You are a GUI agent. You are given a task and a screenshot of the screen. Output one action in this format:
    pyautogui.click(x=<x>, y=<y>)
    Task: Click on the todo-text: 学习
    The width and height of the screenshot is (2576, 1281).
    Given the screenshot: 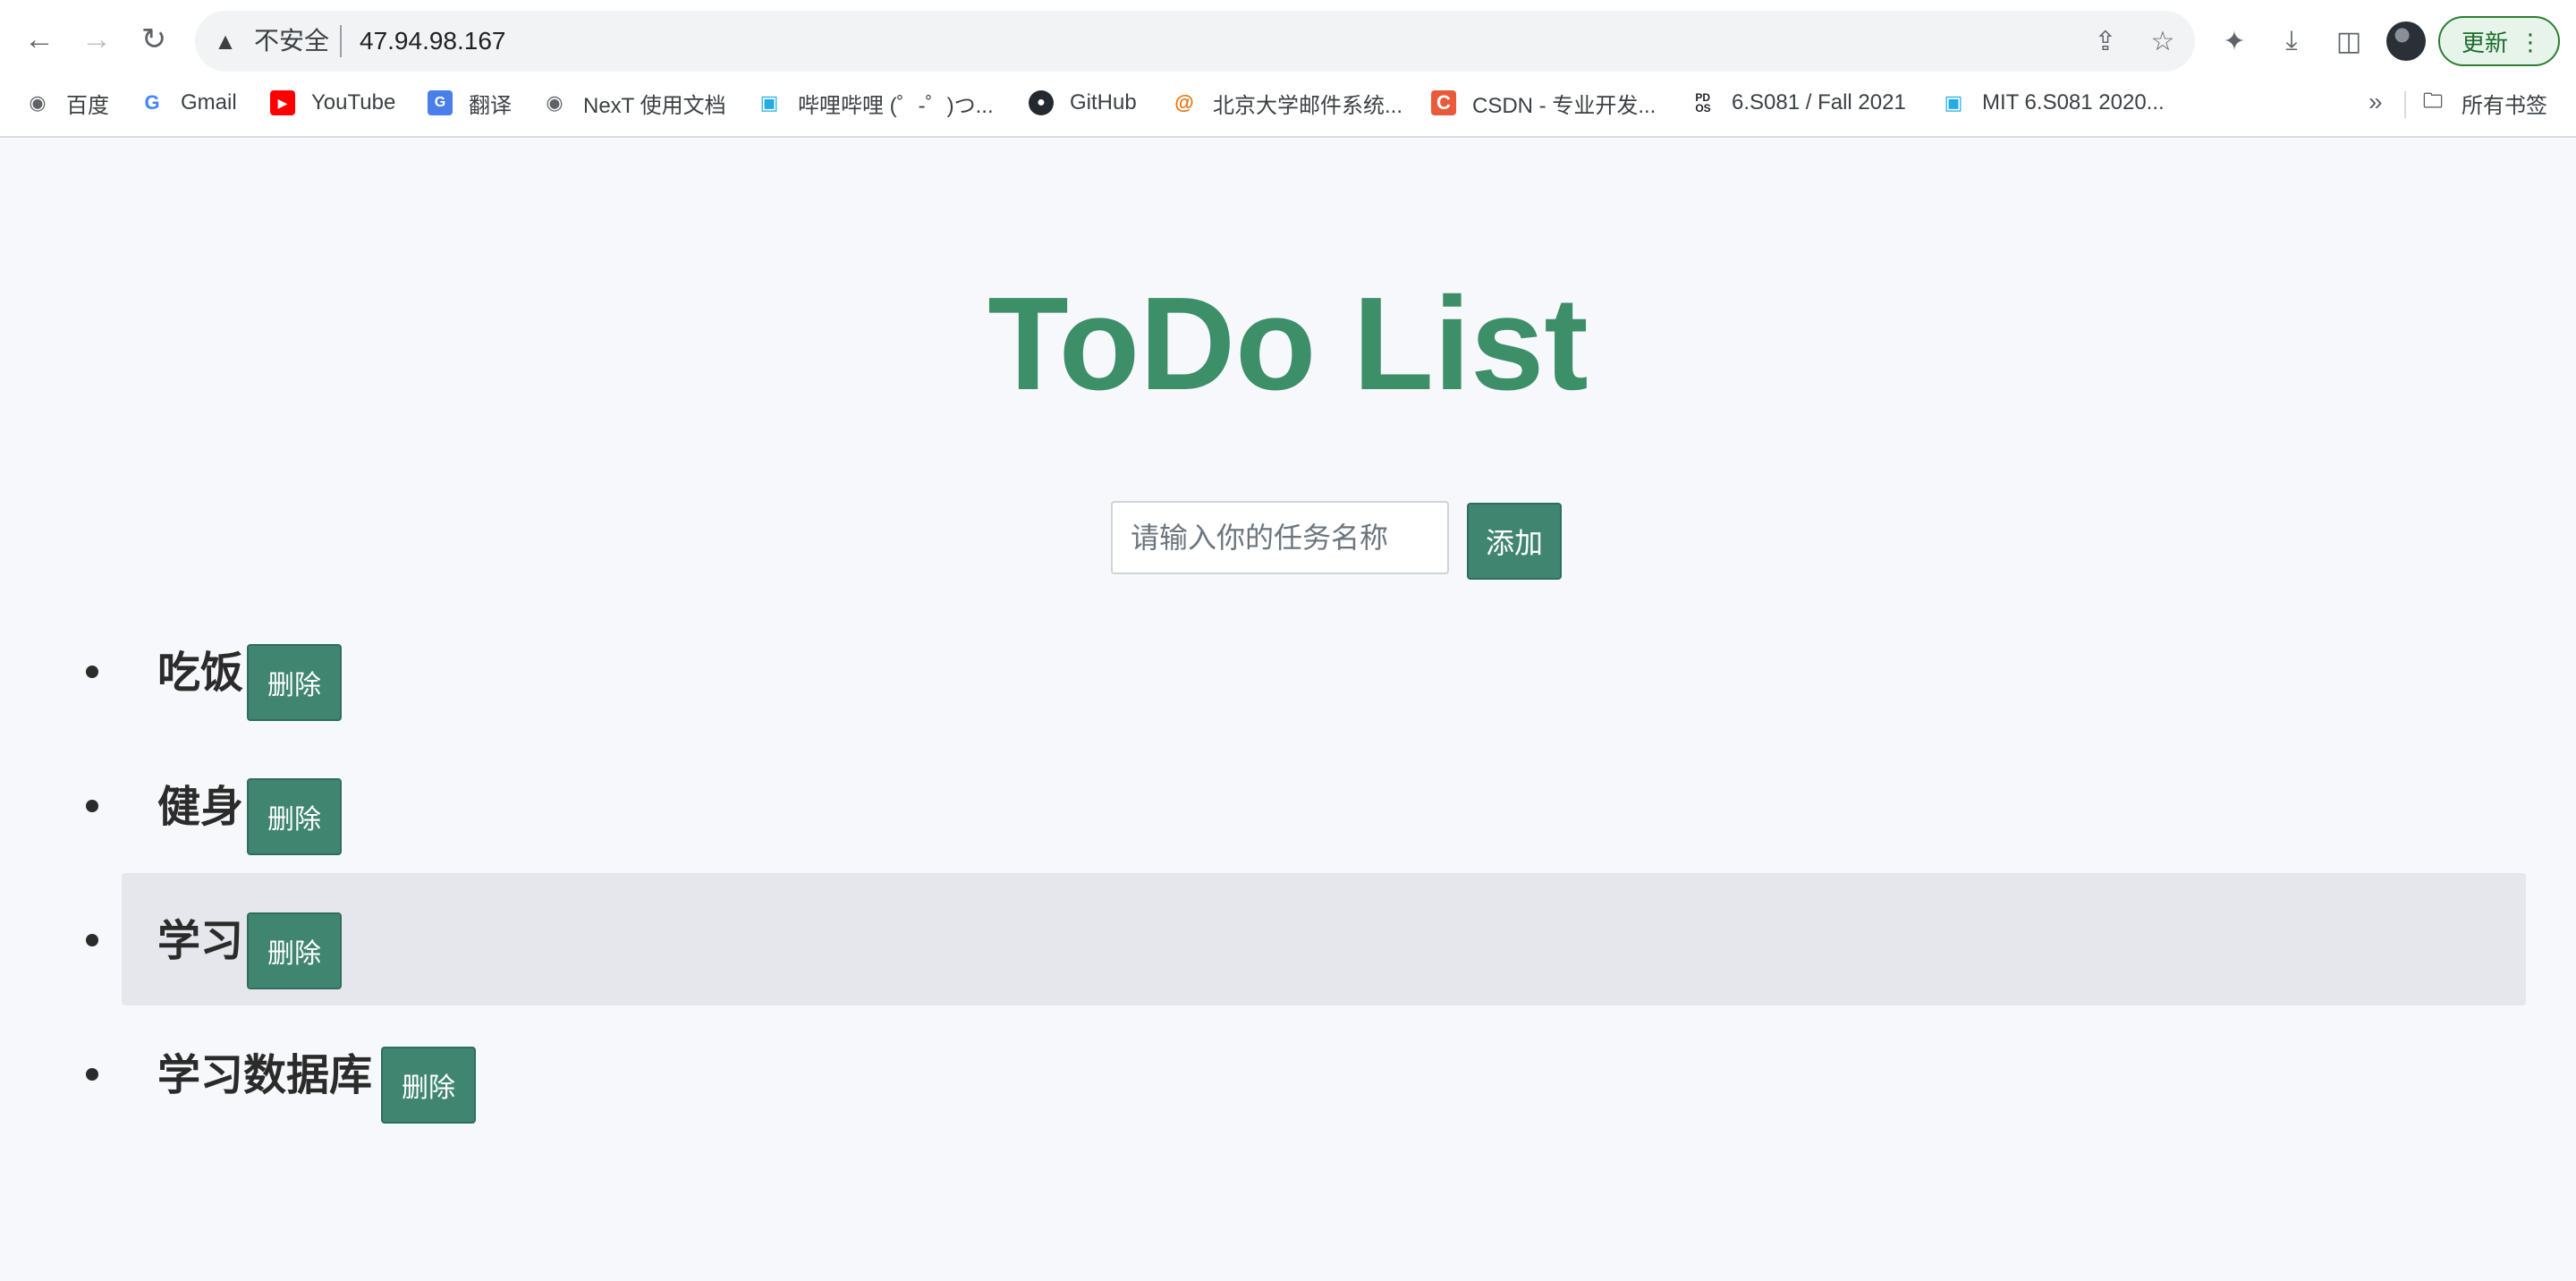 What is the action you would take?
    pyautogui.click(x=200, y=941)
    